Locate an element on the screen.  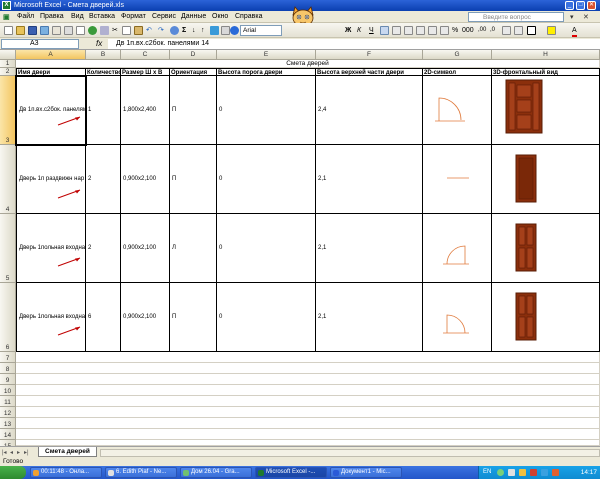
close-button: ✕ is located at coordinates (591, 5).